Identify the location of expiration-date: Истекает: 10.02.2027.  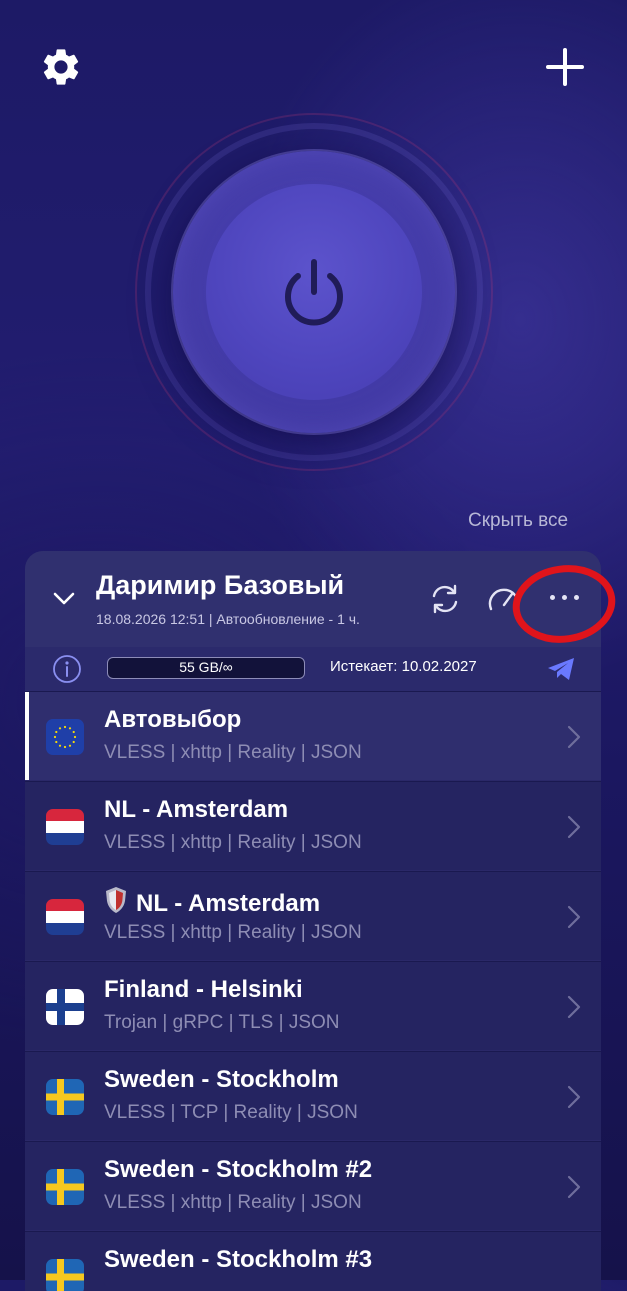
(403, 666).